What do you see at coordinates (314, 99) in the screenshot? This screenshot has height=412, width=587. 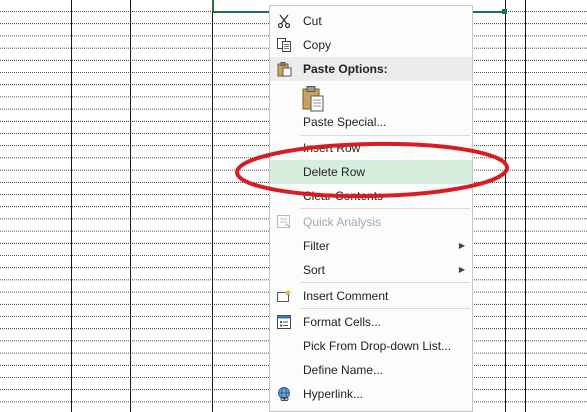 I see `paste-button` at bounding box center [314, 99].